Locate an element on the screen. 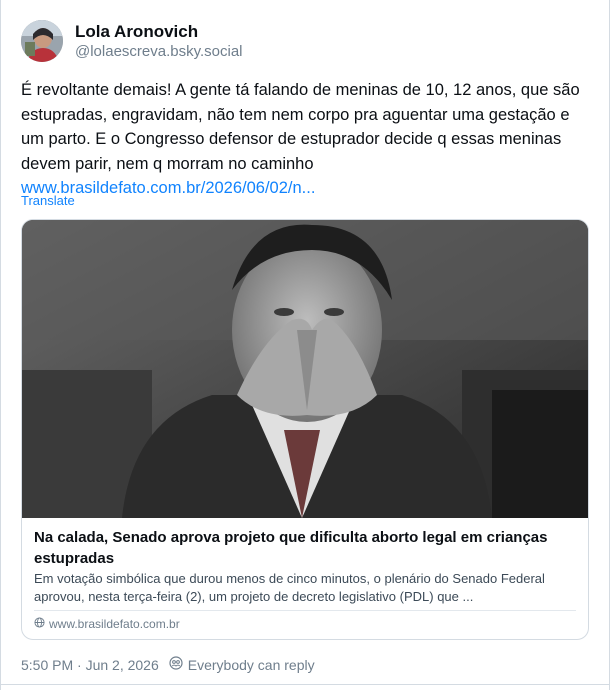  translate-link: Translate is located at coordinates (48, 200).